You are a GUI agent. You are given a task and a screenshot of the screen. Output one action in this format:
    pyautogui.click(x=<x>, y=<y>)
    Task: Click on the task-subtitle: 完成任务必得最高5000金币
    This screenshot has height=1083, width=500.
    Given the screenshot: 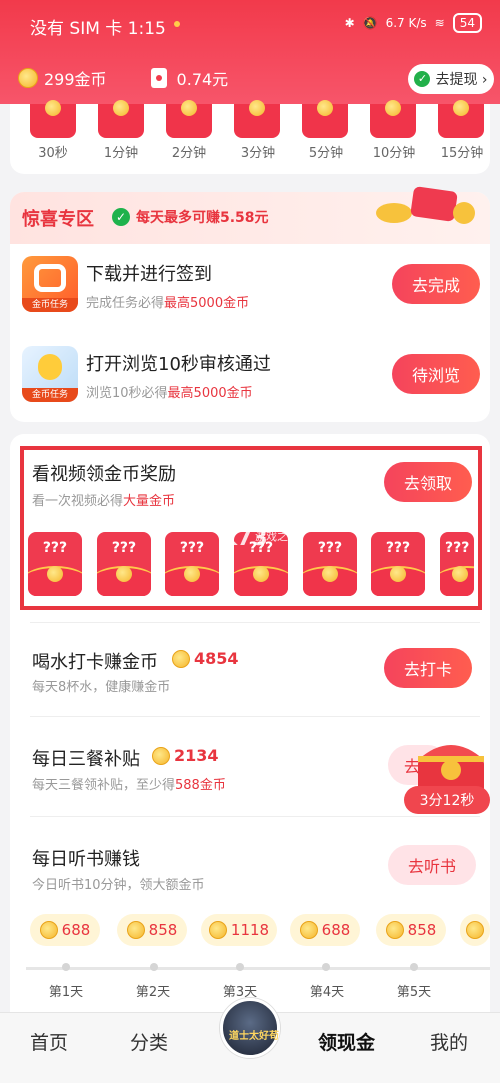 What is the action you would take?
    pyautogui.click(x=168, y=303)
    